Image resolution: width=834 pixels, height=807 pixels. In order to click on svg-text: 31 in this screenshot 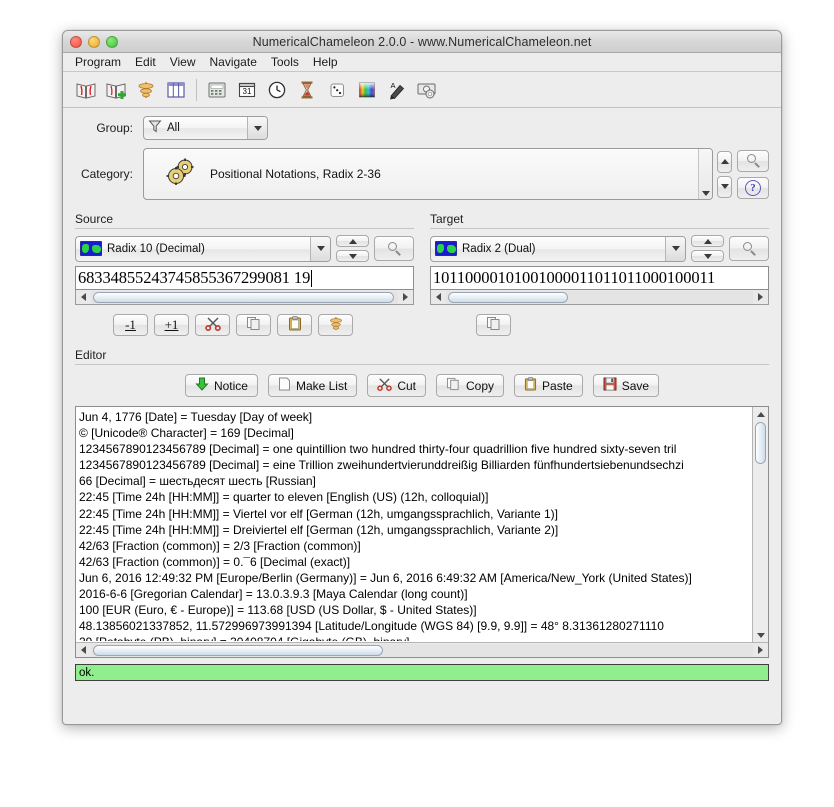, I will do `click(247, 91)`.